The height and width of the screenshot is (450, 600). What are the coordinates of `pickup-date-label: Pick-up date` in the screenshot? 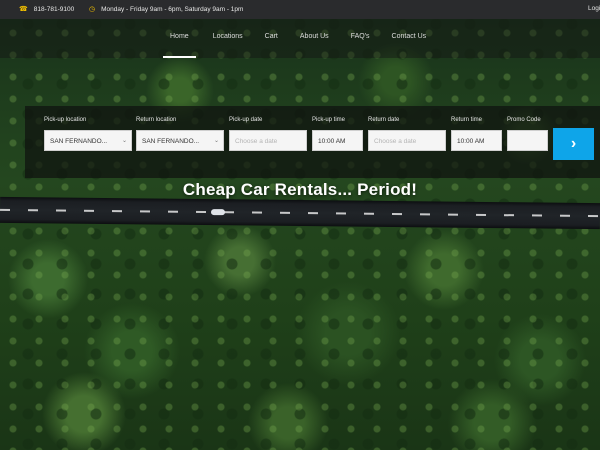 It's located at (246, 120).